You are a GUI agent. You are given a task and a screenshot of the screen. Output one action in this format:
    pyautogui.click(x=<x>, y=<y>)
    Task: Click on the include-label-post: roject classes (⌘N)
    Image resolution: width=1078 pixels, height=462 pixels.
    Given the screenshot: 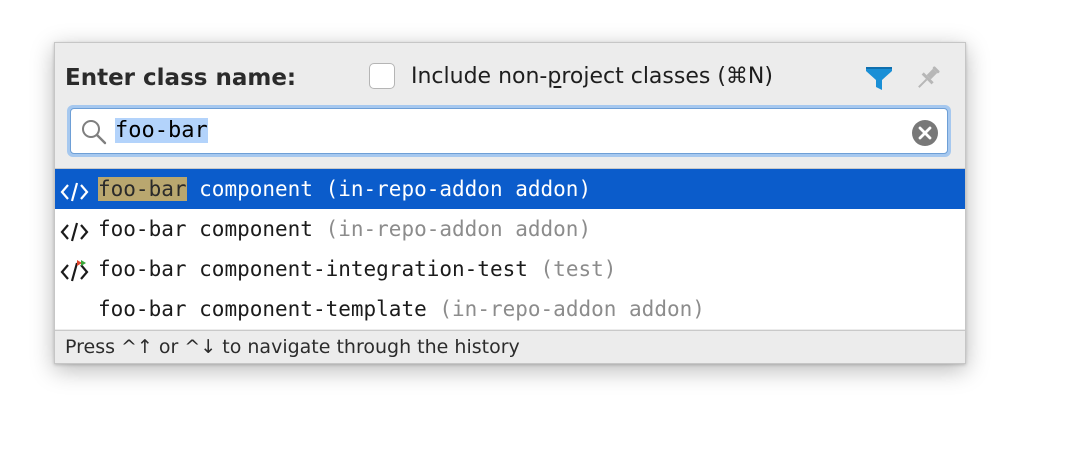 What is the action you would take?
    pyautogui.click(x=667, y=76)
    